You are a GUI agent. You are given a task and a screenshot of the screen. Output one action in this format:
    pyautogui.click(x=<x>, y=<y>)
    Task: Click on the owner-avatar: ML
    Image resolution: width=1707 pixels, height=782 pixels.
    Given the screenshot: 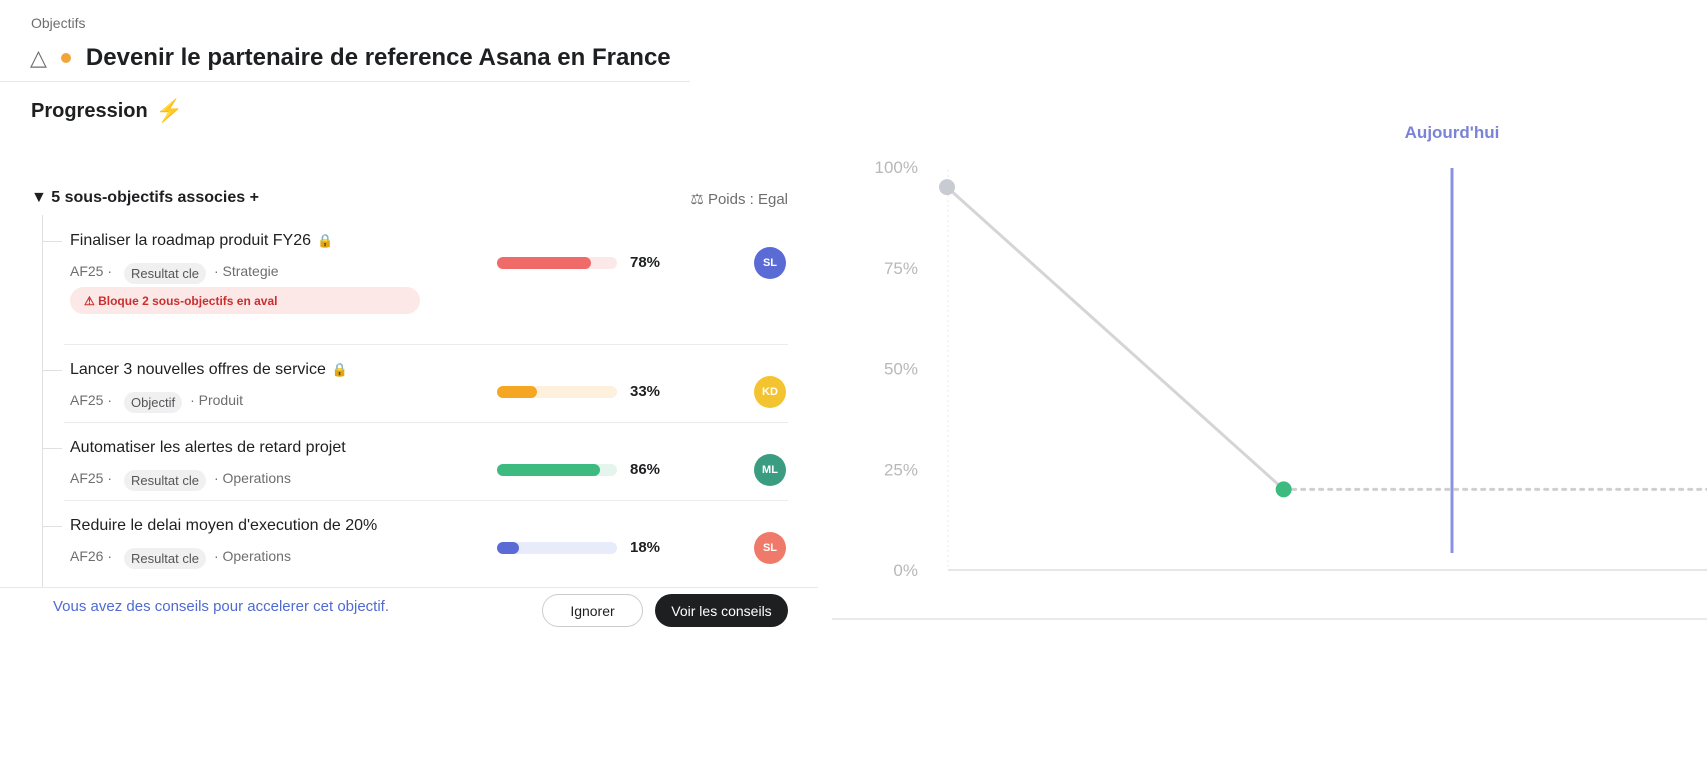 What is the action you would take?
    pyautogui.click(x=770, y=470)
    